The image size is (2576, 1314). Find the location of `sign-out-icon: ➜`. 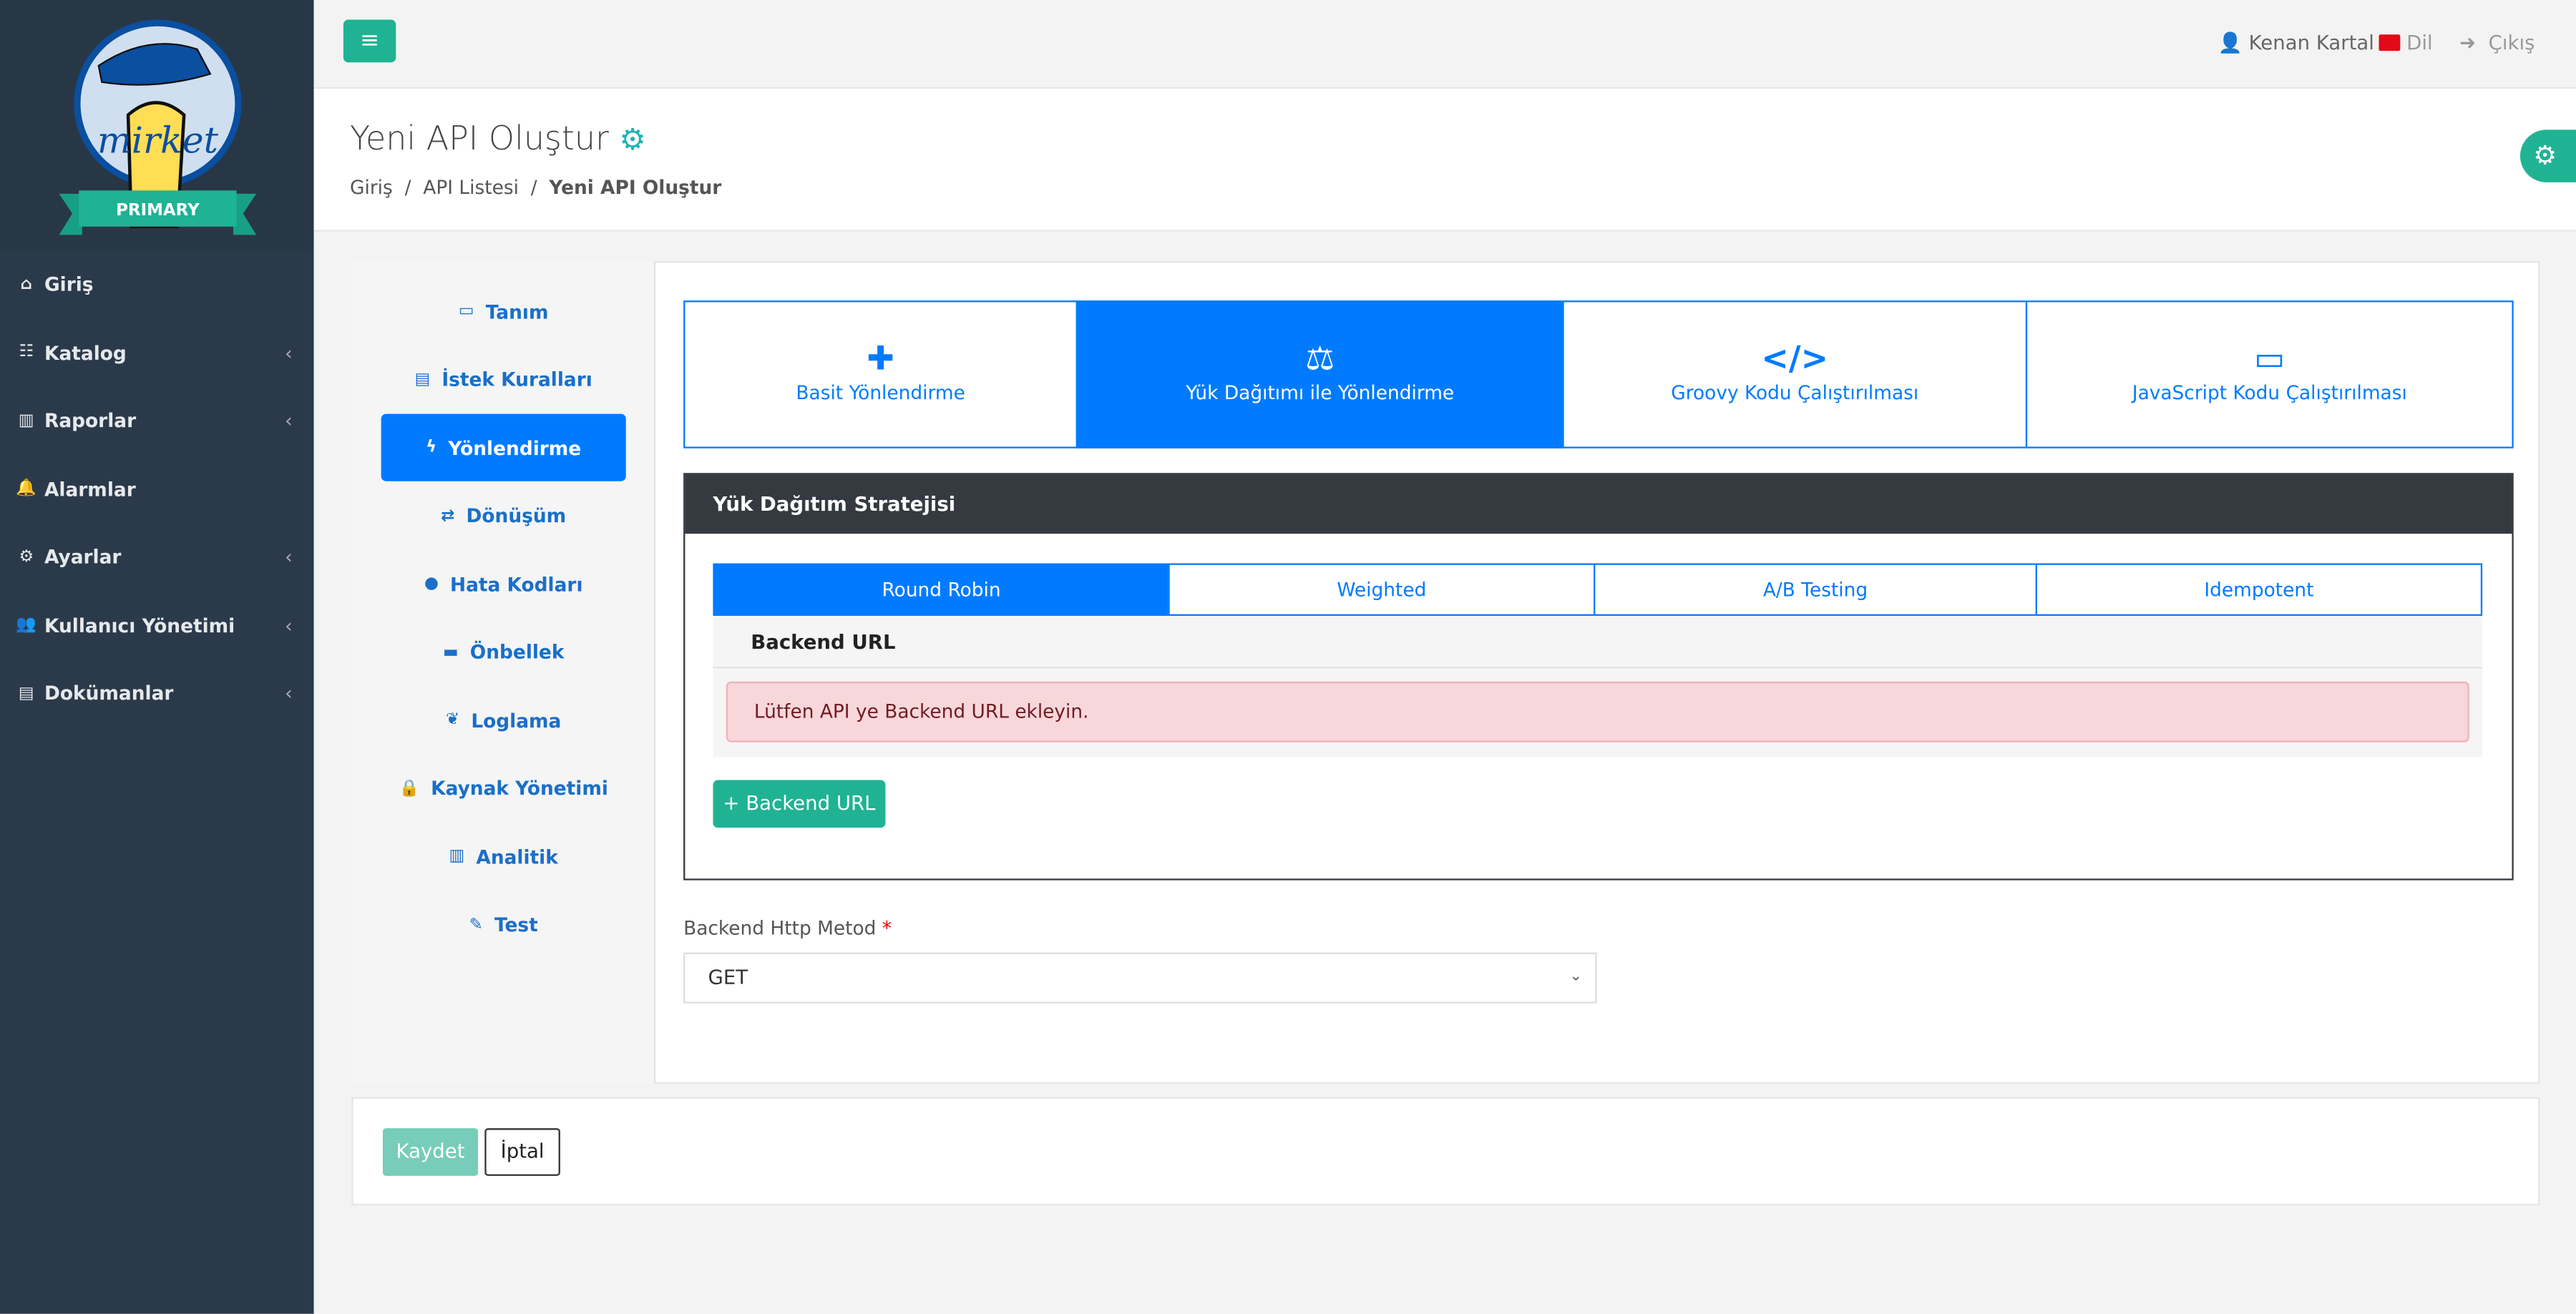

sign-out-icon: ➜ is located at coordinates (2468, 42).